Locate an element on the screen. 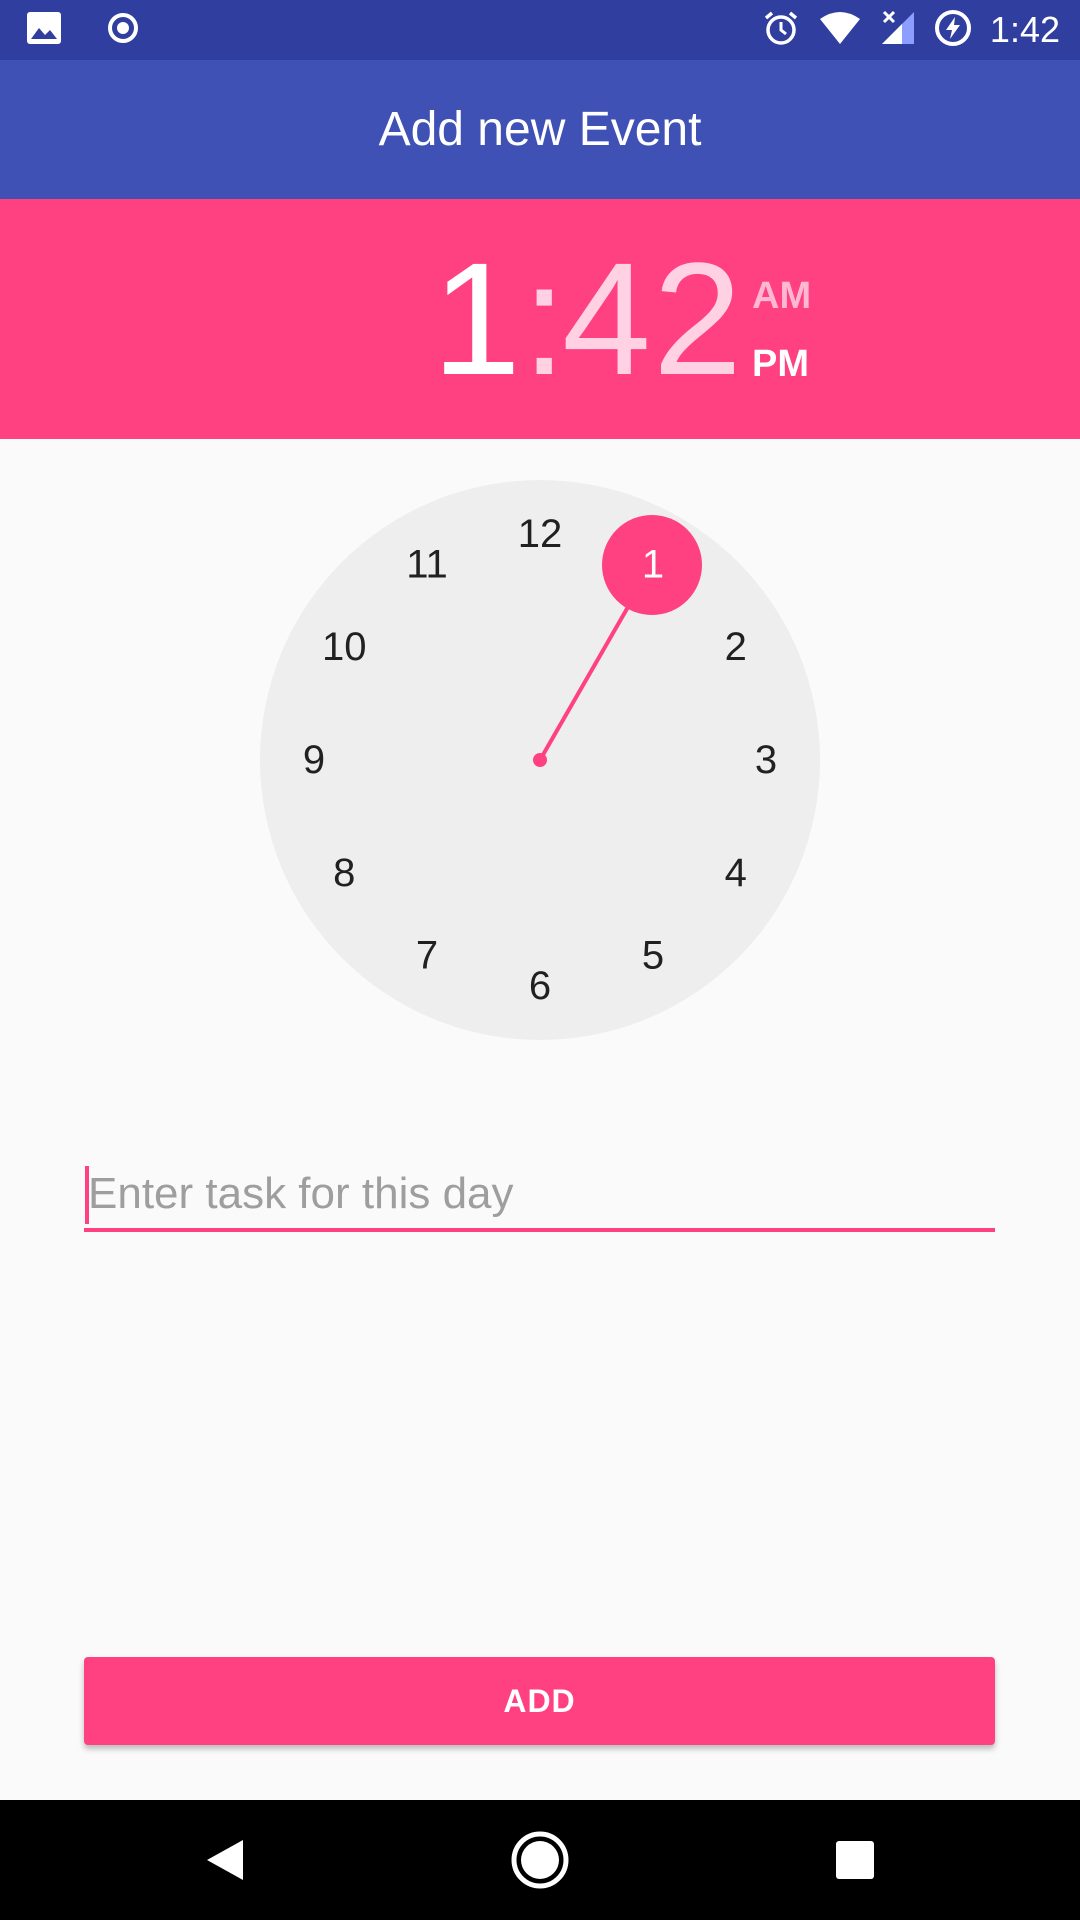 The height and width of the screenshot is (1920, 1080). alarm-icon is located at coordinates (781, 30).